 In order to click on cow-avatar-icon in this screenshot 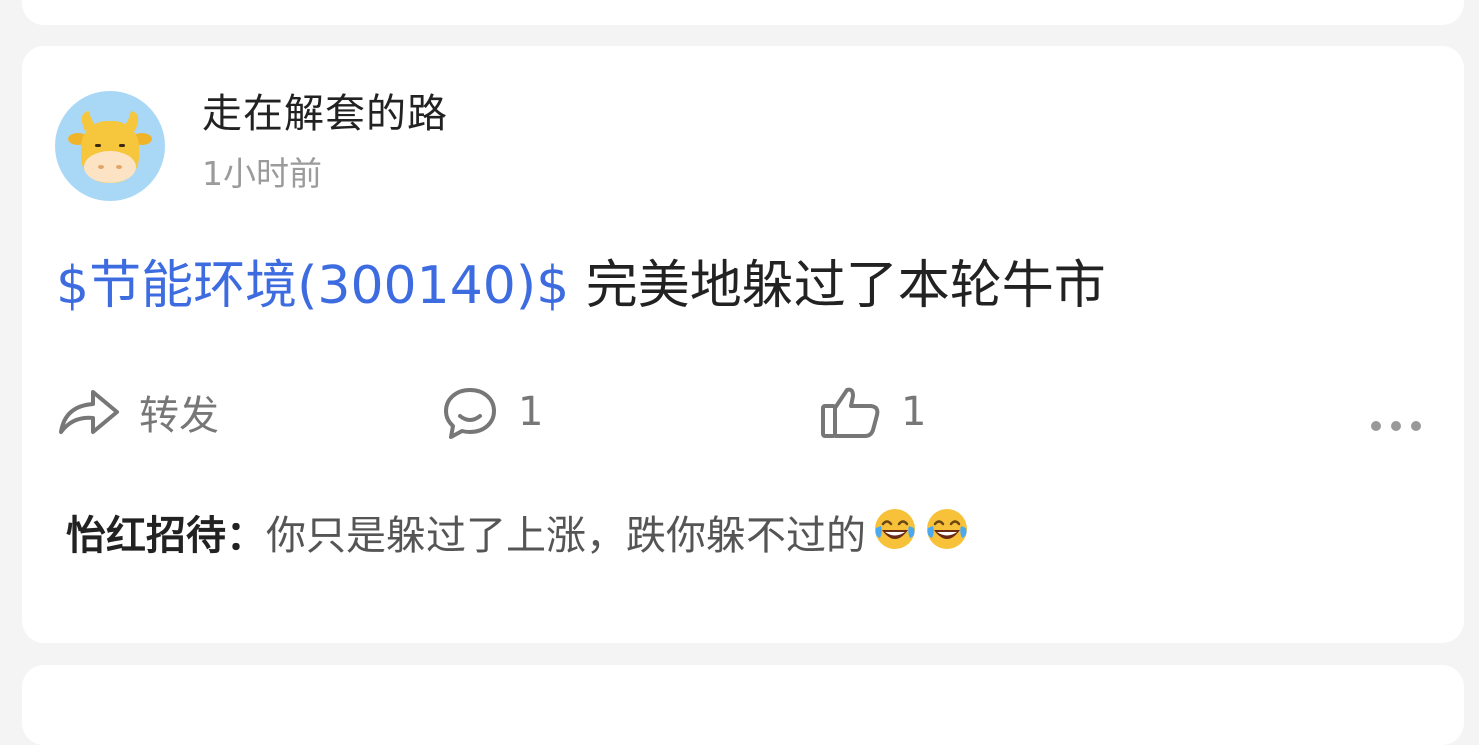, I will do `click(110, 147)`.